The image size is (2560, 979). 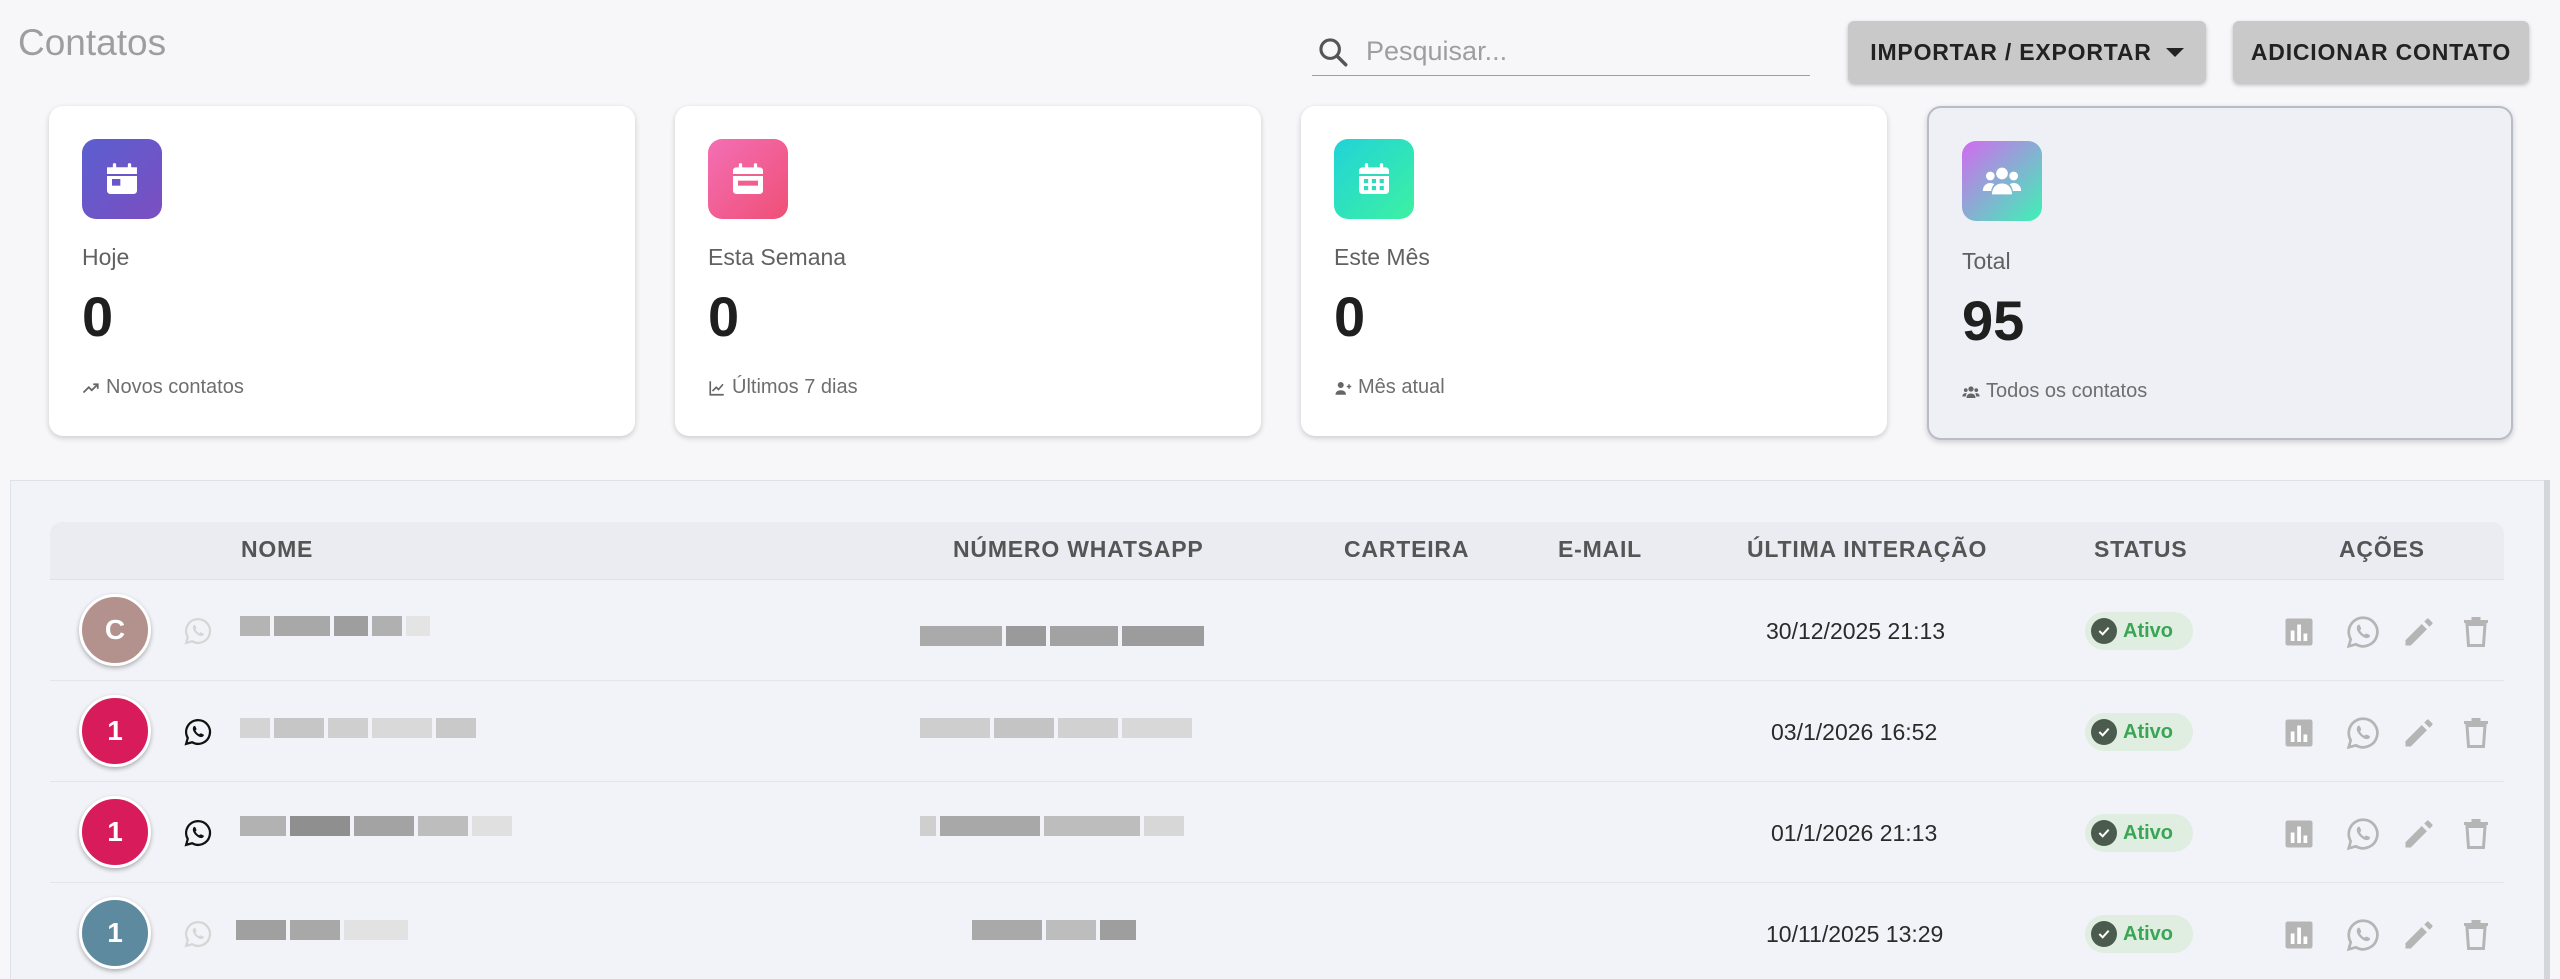 I want to click on column-header-wallet: CARTEIRA, so click(x=1406, y=549).